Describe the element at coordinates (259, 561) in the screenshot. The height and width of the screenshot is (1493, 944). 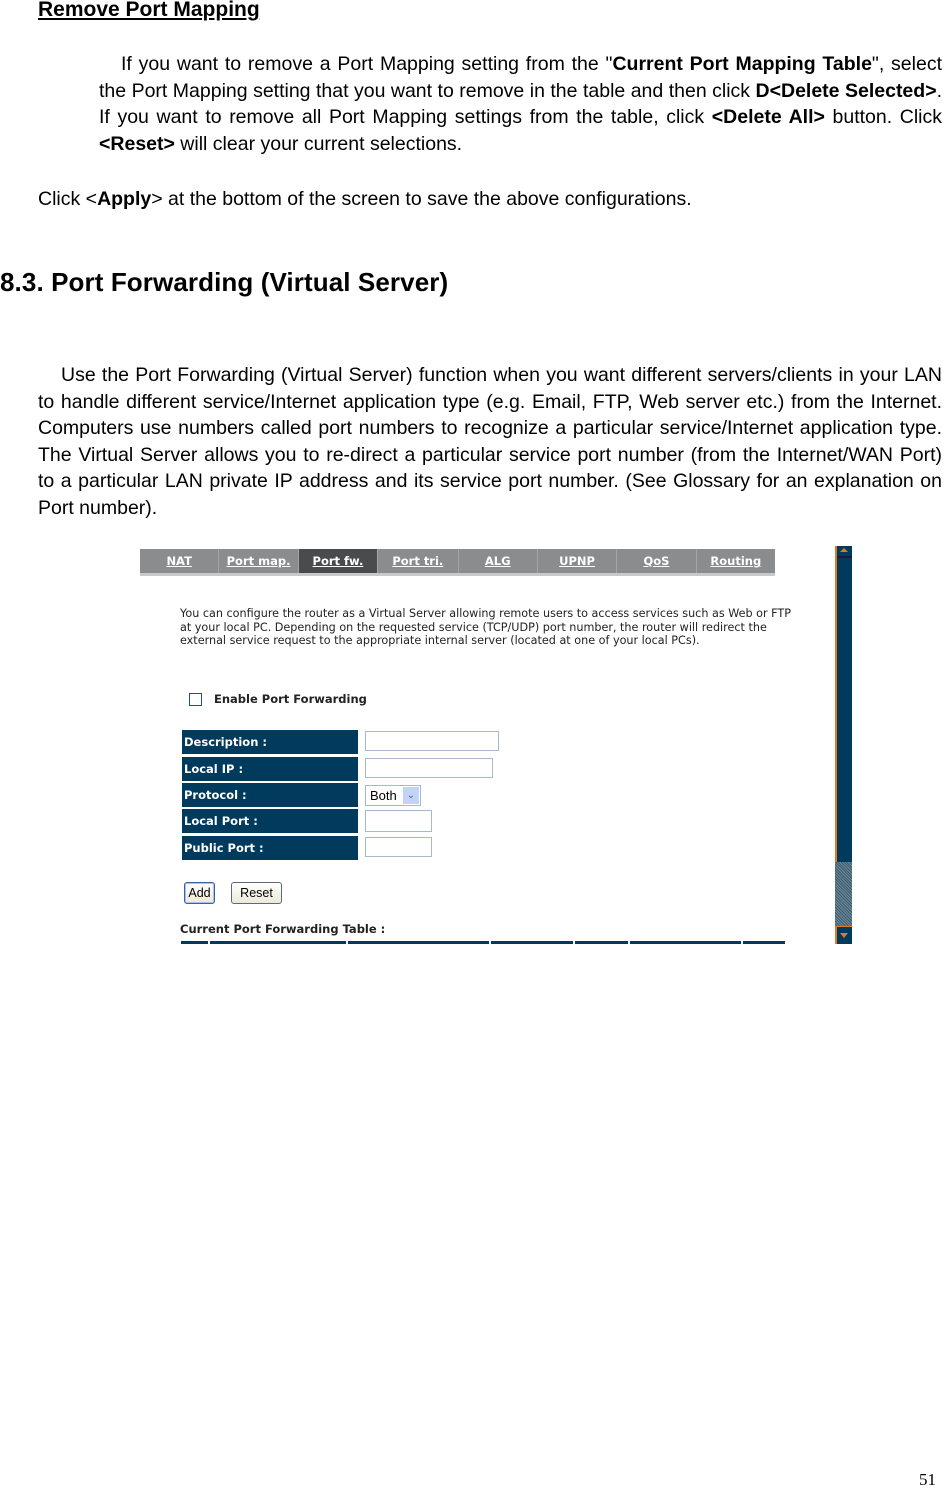
I see `tab-port-map: Port map.` at that location.